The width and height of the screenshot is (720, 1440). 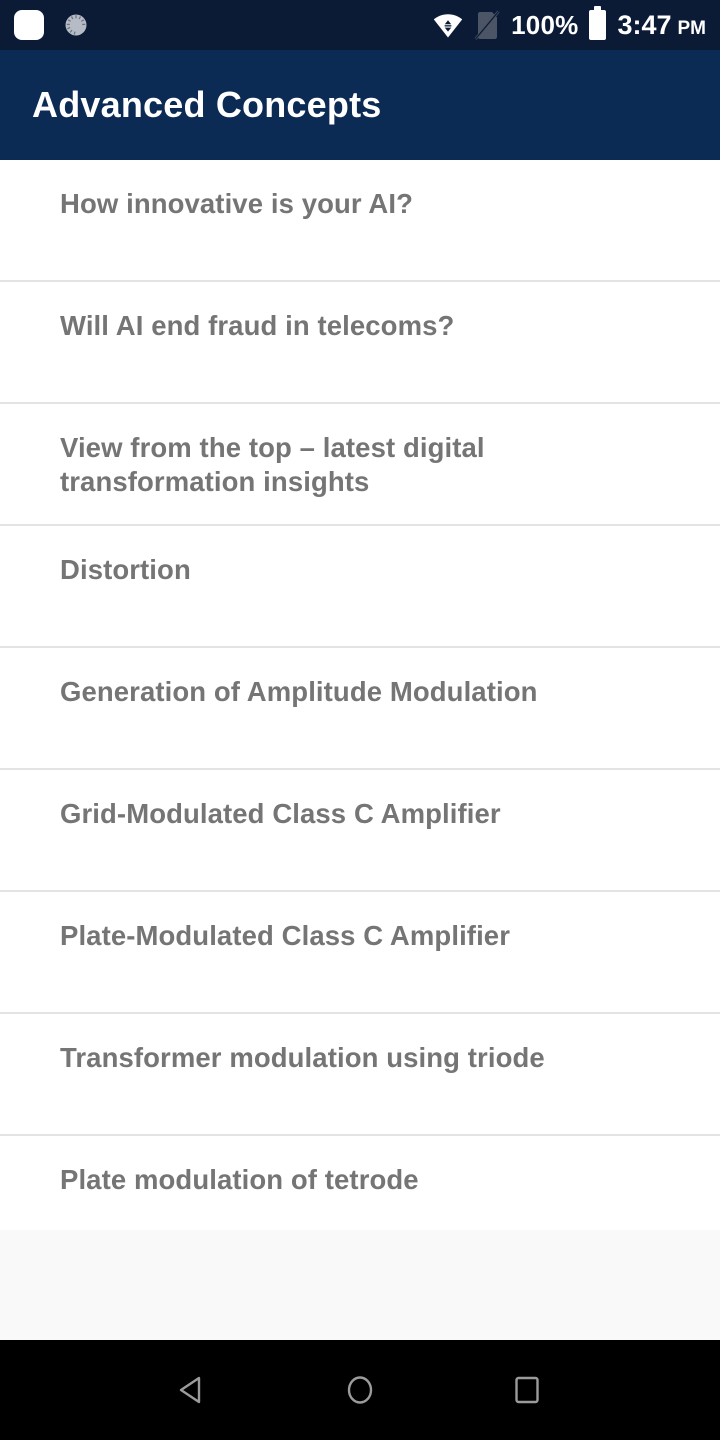 What do you see at coordinates (360, 1075) in the screenshot?
I see `list-item: Transformer modulation using triode` at bounding box center [360, 1075].